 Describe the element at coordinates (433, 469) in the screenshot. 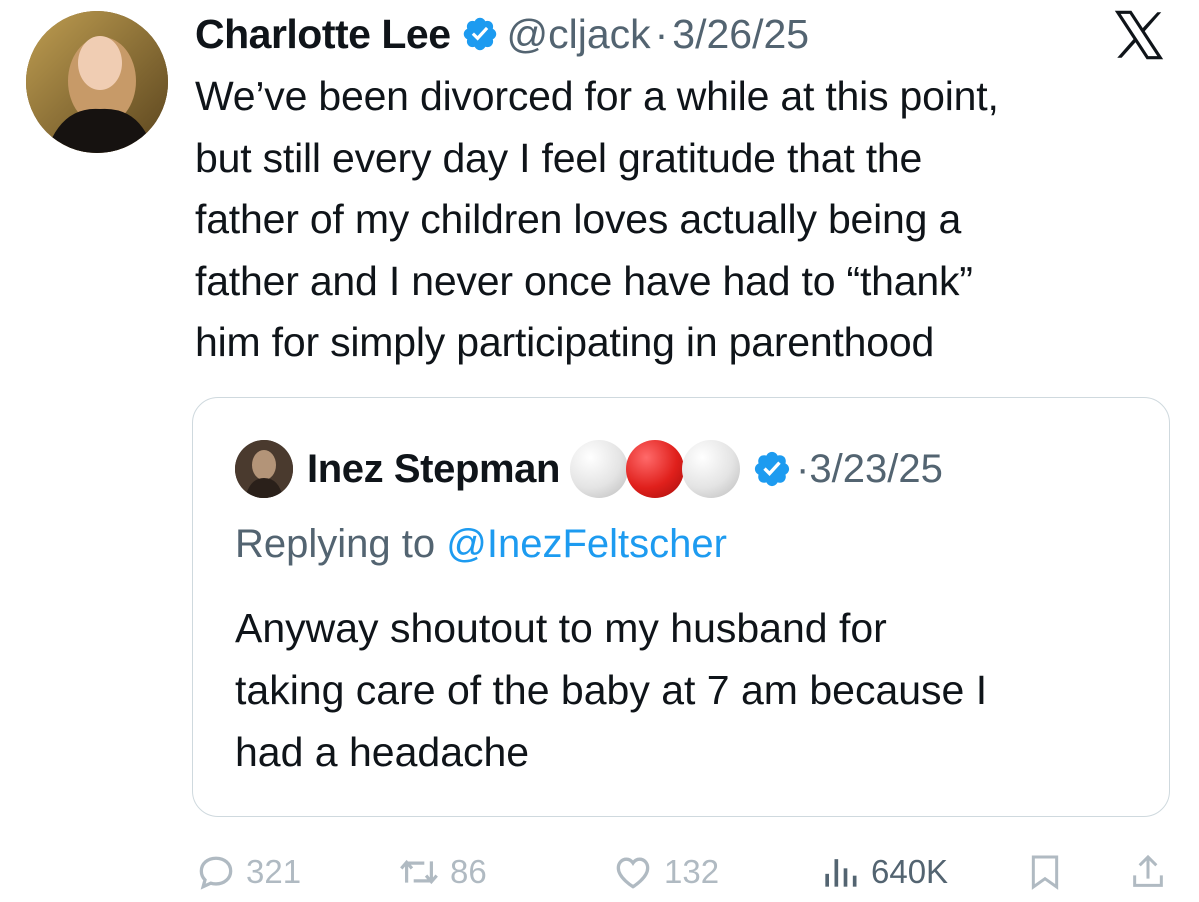

I see `quoted-author-name: Inez Stepman` at that location.